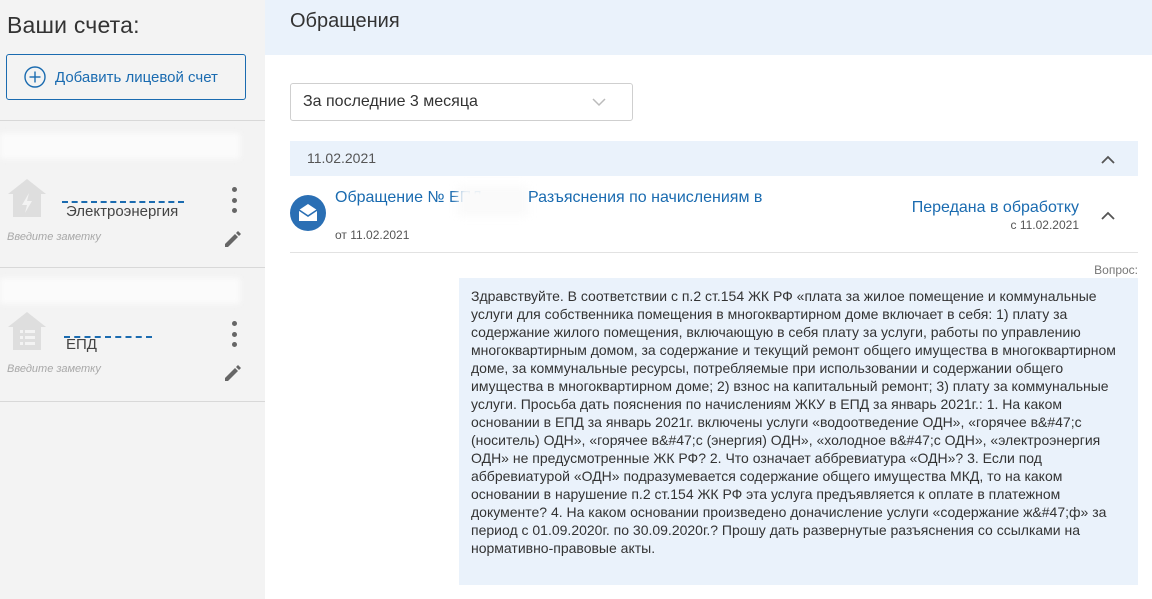  Describe the element at coordinates (645, 198) in the screenshot. I see `request-subject: Разъяснения по начислениям в` at that location.